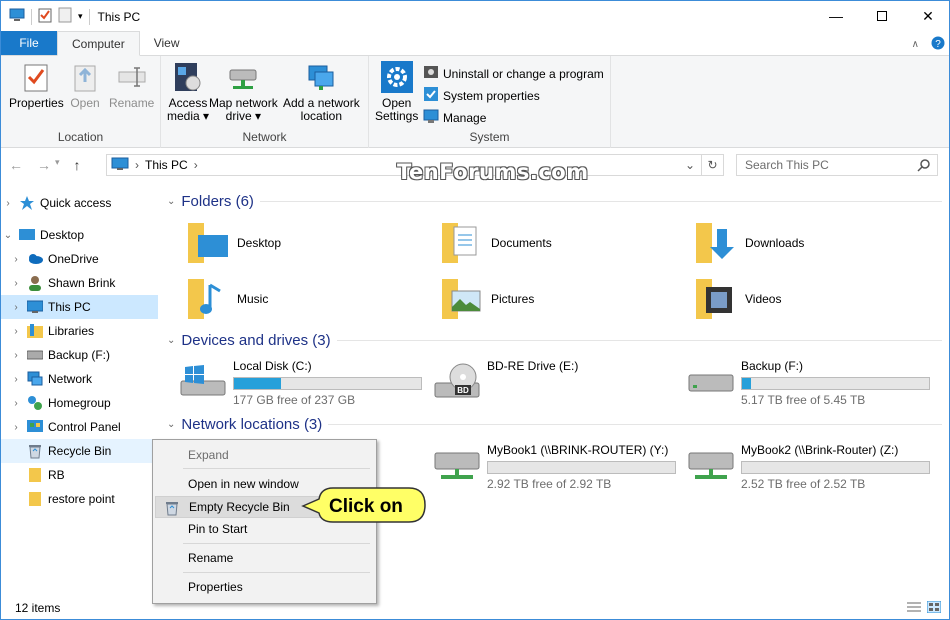 The image size is (950, 620). What do you see at coordinates (79, 259) in the screenshot?
I see `sidebar-item-onedrive: › OneDrive` at bounding box center [79, 259].